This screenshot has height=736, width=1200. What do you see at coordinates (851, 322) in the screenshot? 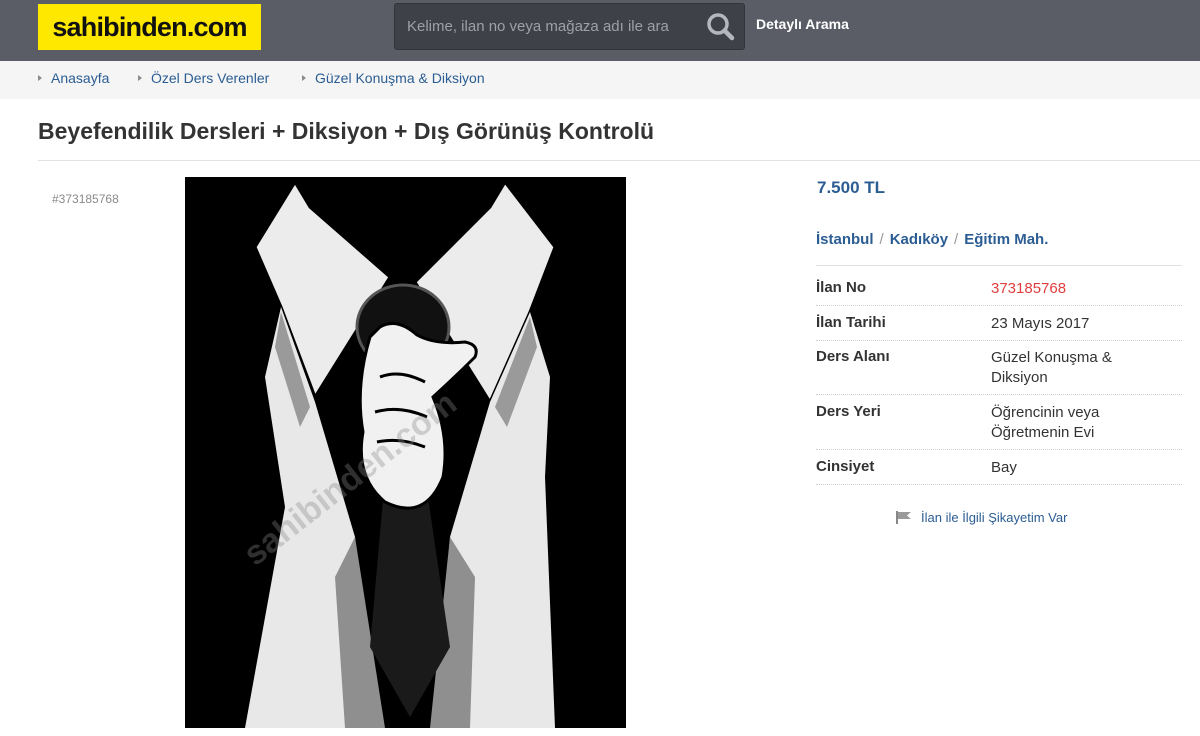
I see `info-label: İlan Tarihi` at bounding box center [851, 322].